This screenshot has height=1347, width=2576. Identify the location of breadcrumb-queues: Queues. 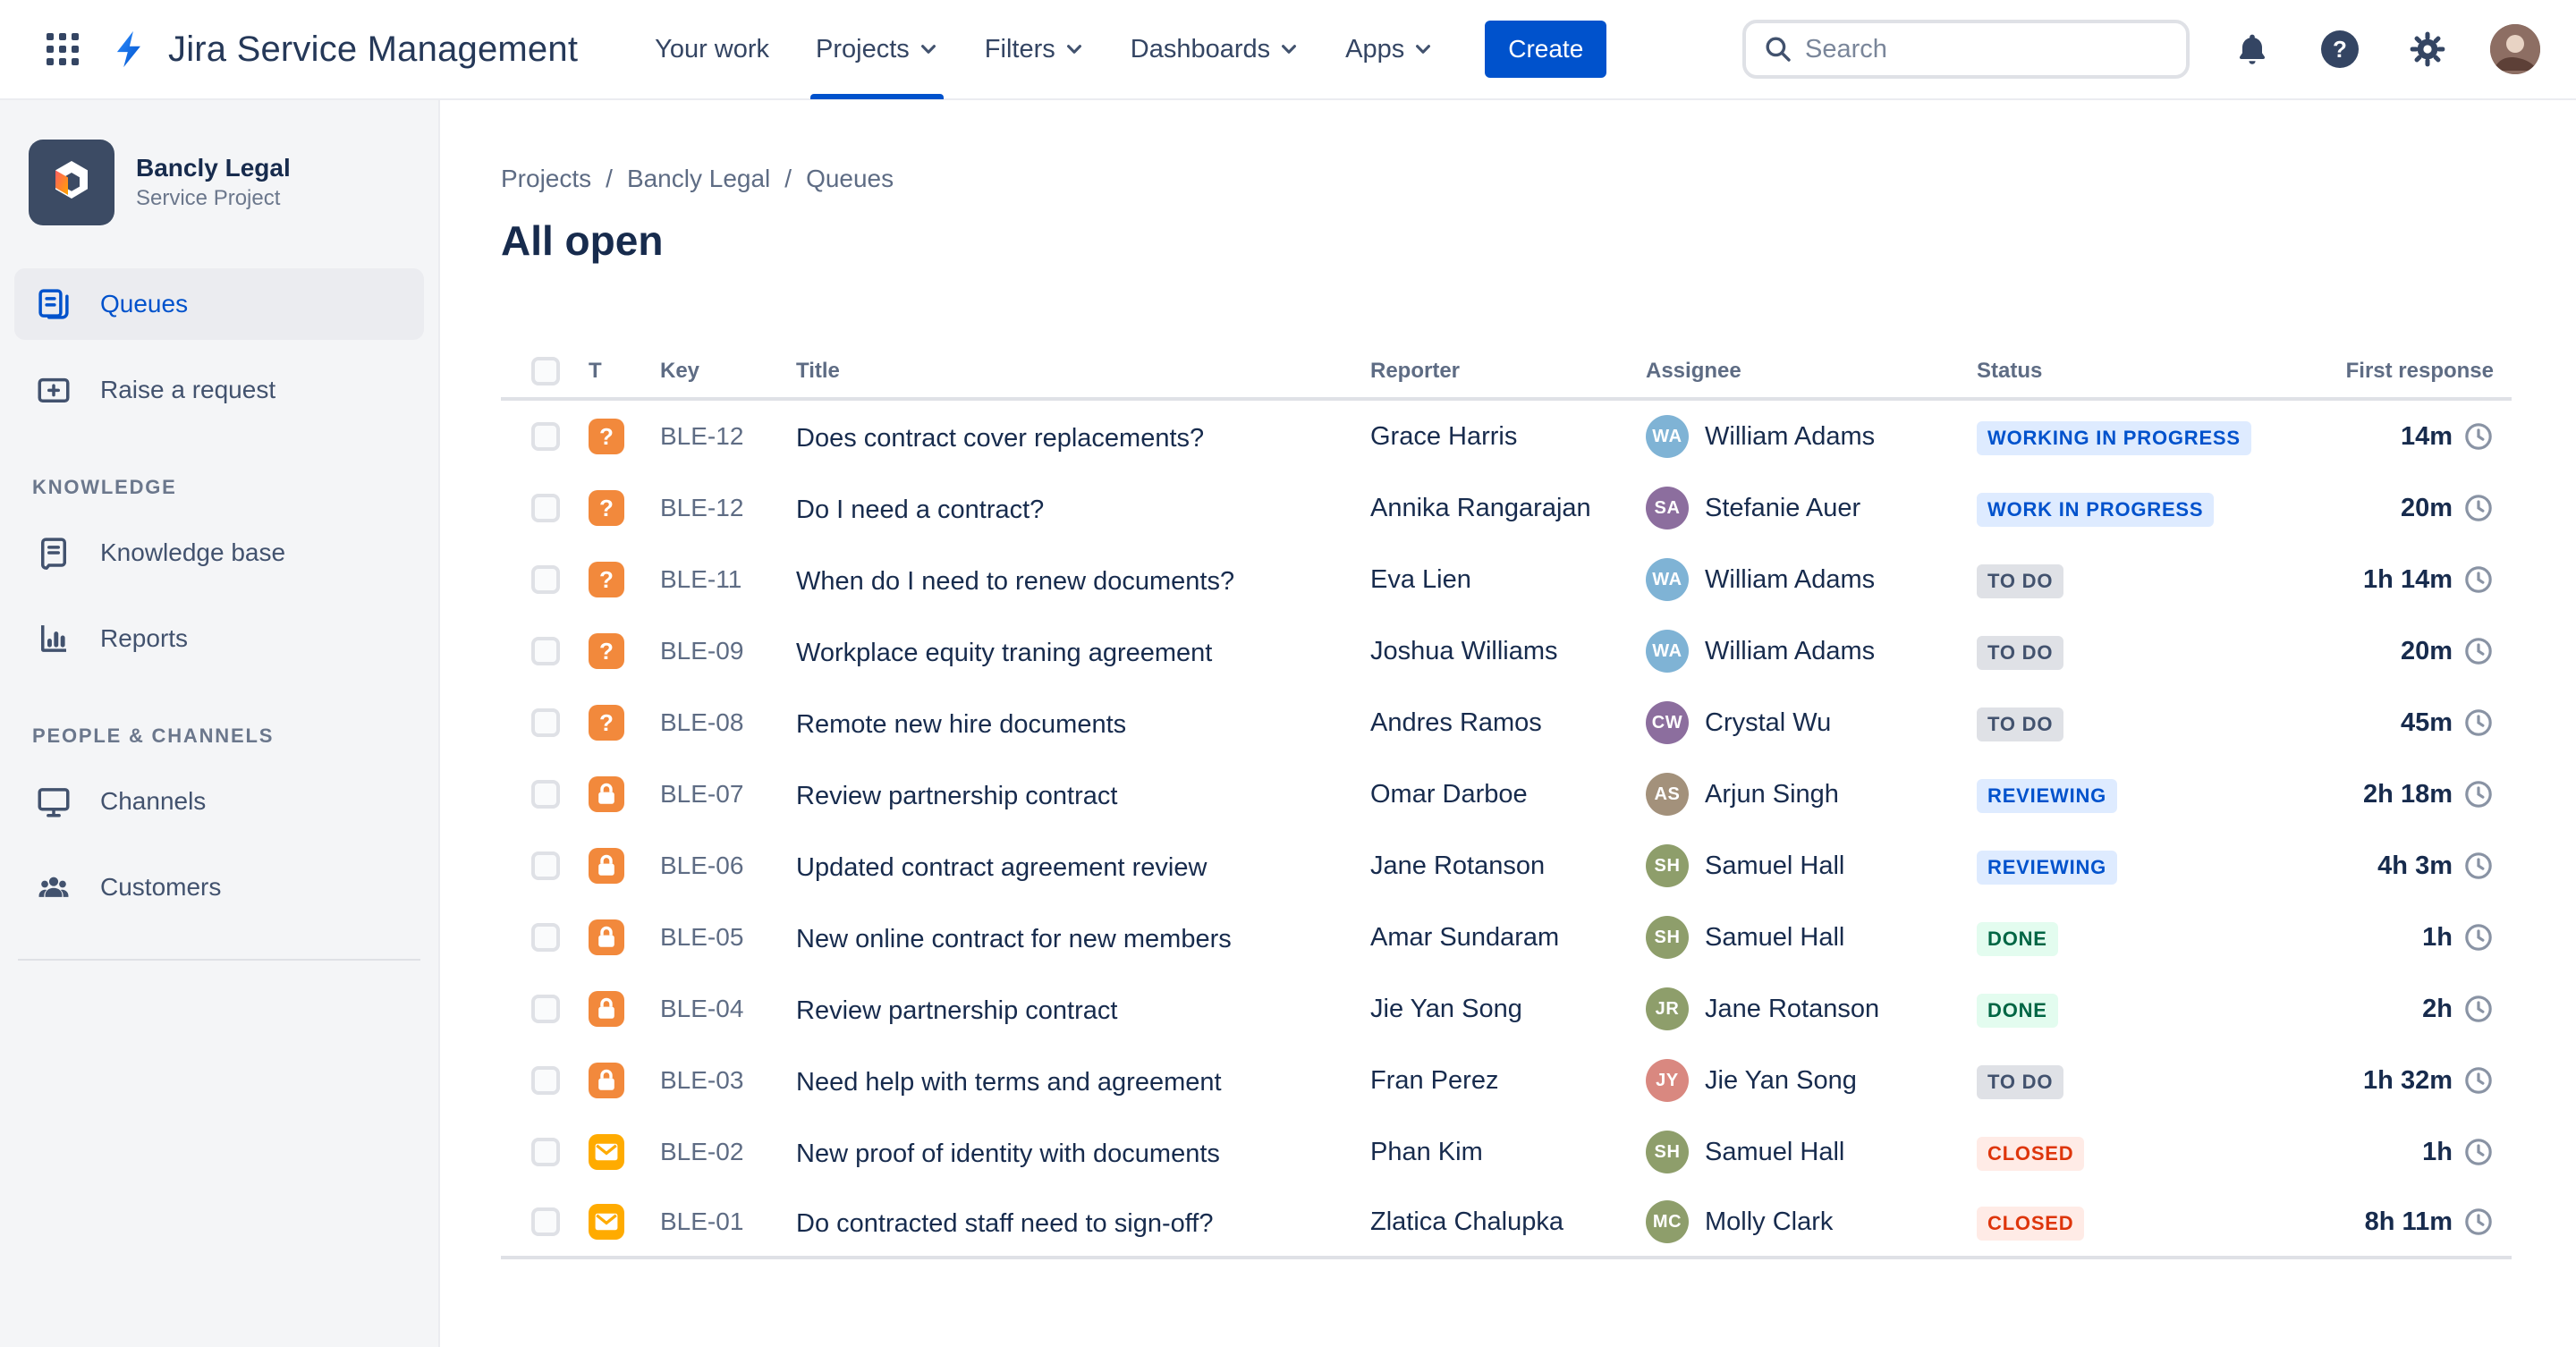
(850, 179).